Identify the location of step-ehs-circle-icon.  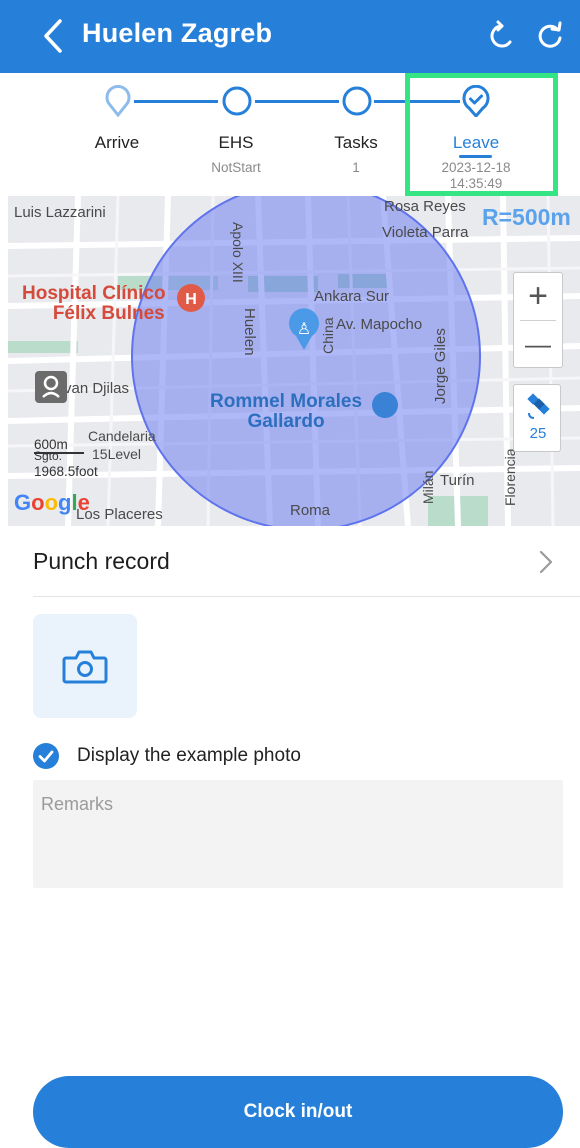
(237, 101).